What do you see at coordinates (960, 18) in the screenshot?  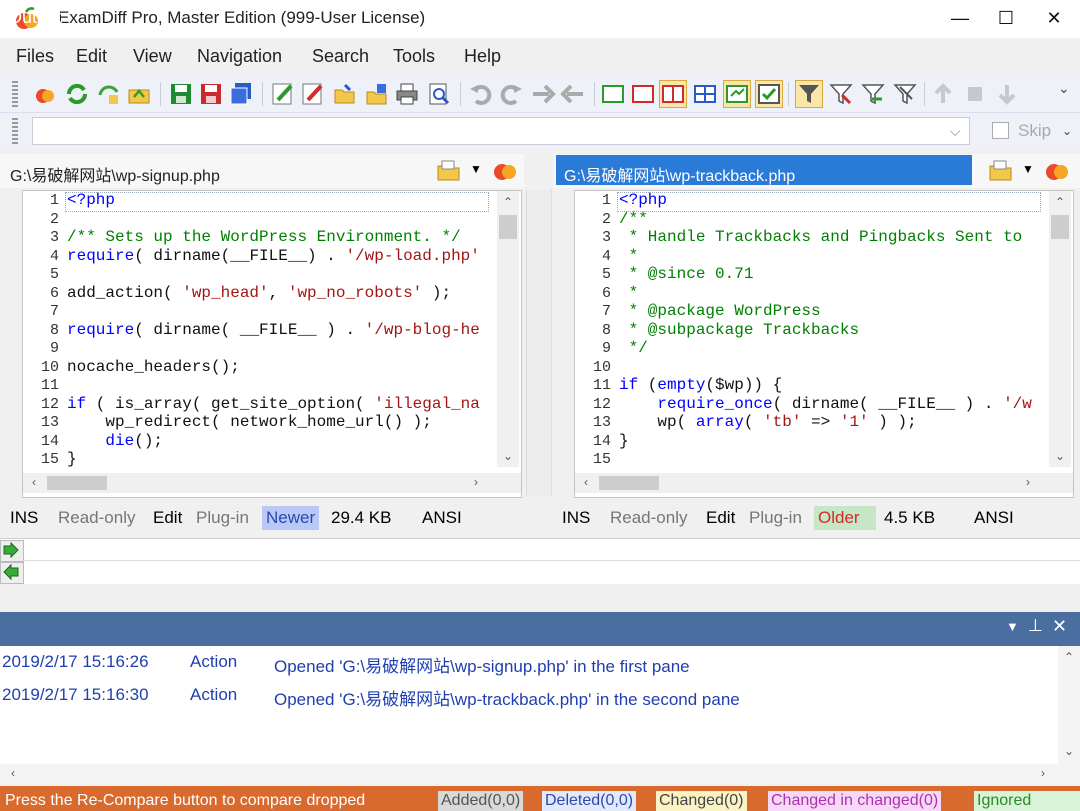 I see `minimize-button: —` at bounding box center [960, 18].